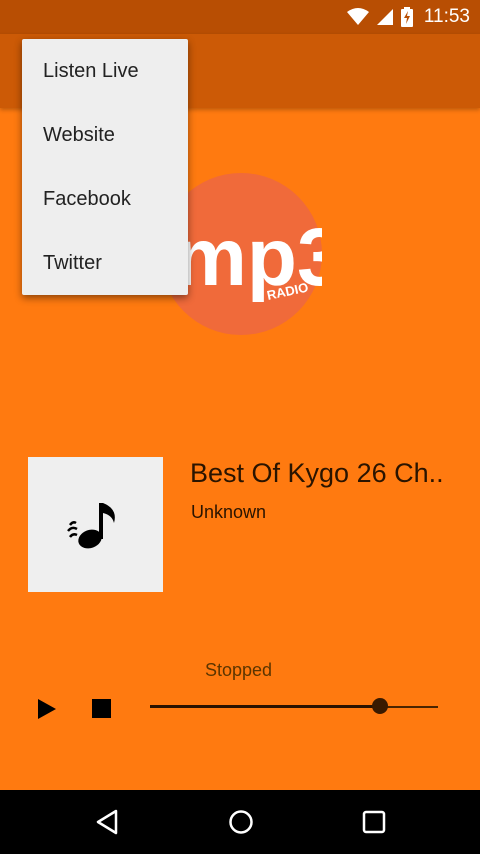 The height and width of the screenshot is (854, 480). I want to click on overflow-menu: Listen Live Website Facebook Twitter, so click(105, 167).